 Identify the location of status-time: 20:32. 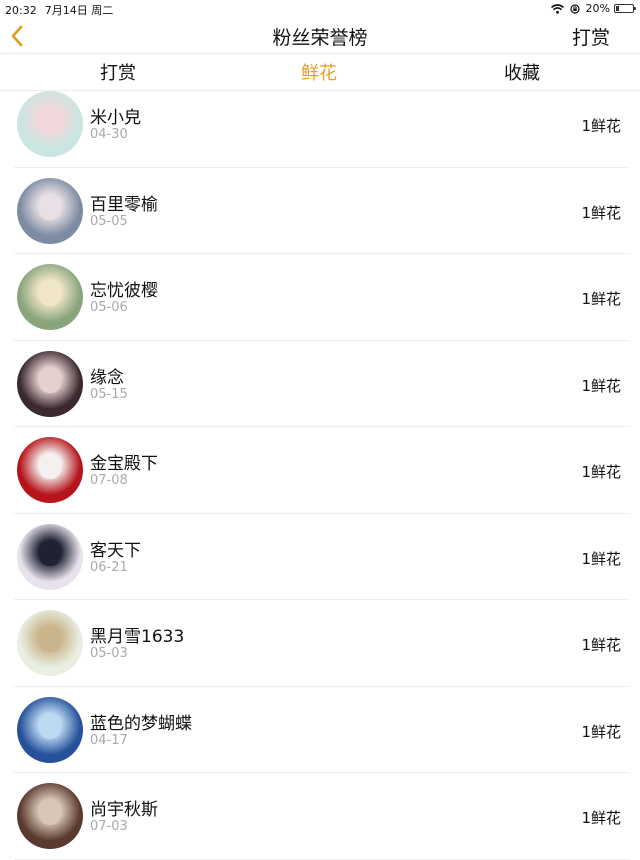
(21, 10).